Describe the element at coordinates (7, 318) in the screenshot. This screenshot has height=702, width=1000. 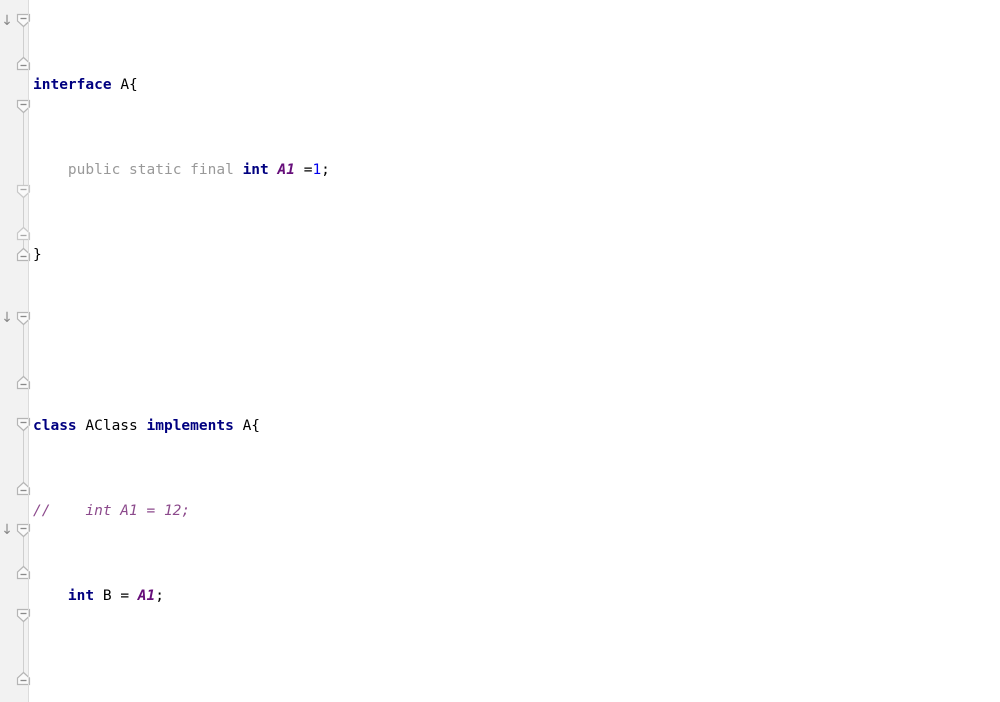
I see `run-arrow-class-testsuper: ↓` at that location.